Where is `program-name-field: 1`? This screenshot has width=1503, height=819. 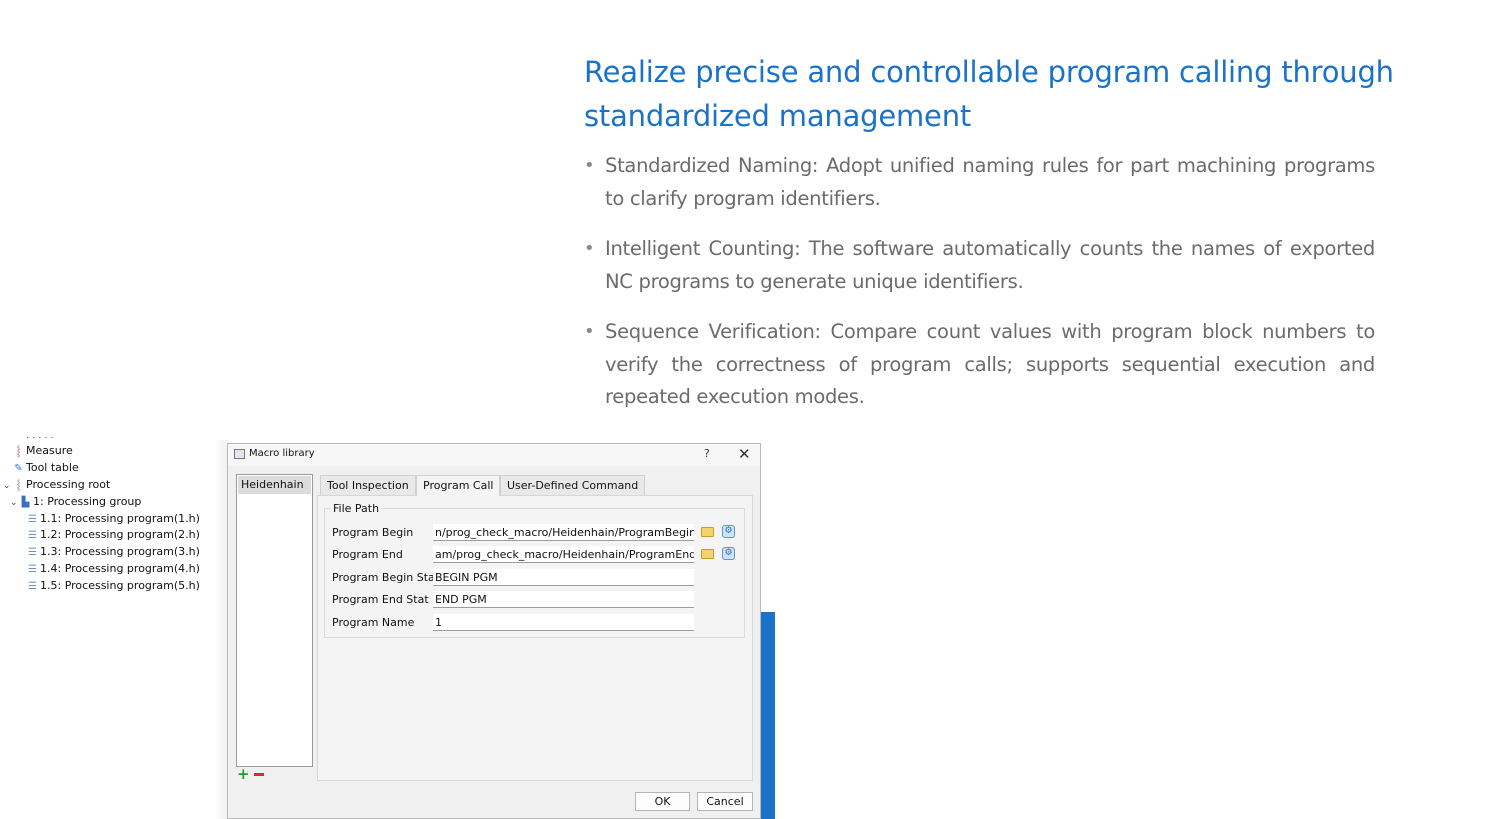
program-name-field: 1 is located at coordinates (563, 622).